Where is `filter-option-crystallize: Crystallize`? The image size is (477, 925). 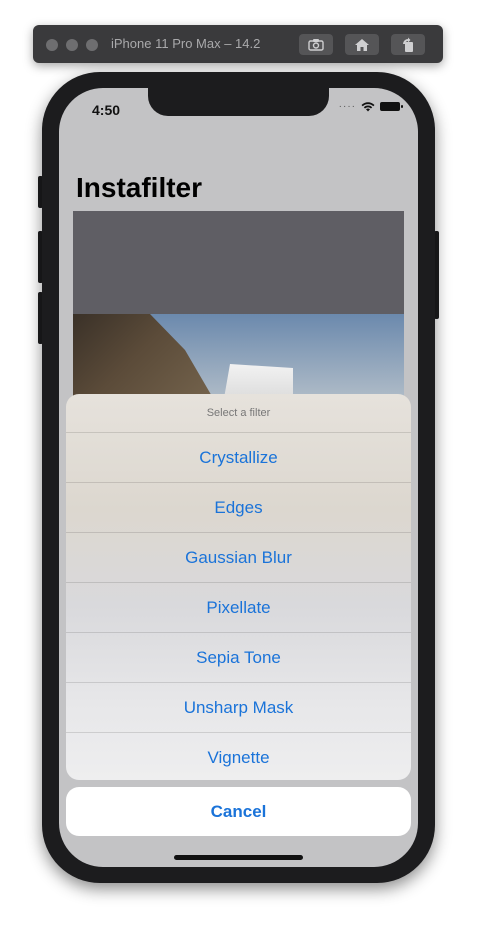
filter-option-crystallize: Crystallize is located at coordinates (238, 458).